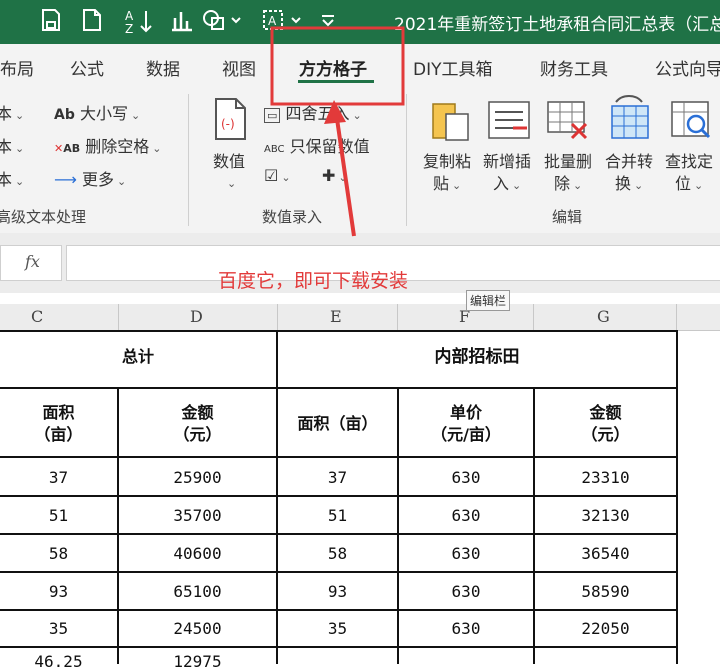  What do you see at coordinates (337, 66) in the screenshot?
I see `highlight-box` at bounding box center [337, 66].